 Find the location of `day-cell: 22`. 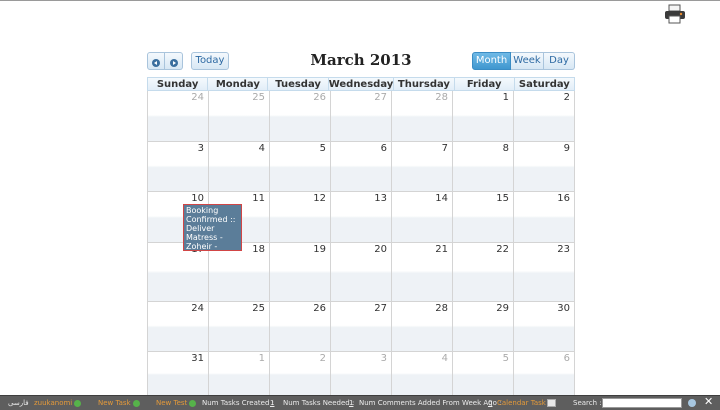

day-cell: 22 is located at coordinates (483, 272).